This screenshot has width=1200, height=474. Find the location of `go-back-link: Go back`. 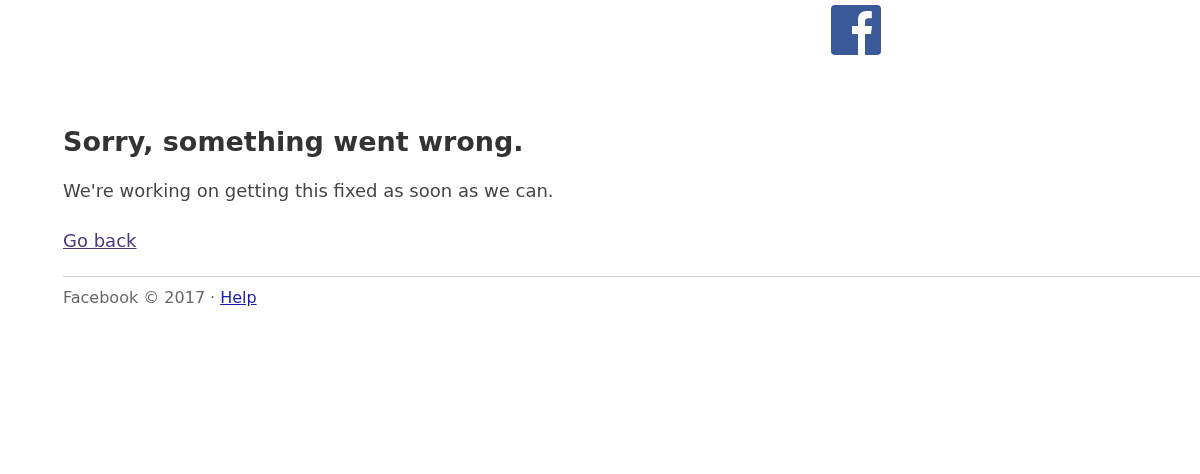

go-back-link: Go back is located at coordinates (100, 241).